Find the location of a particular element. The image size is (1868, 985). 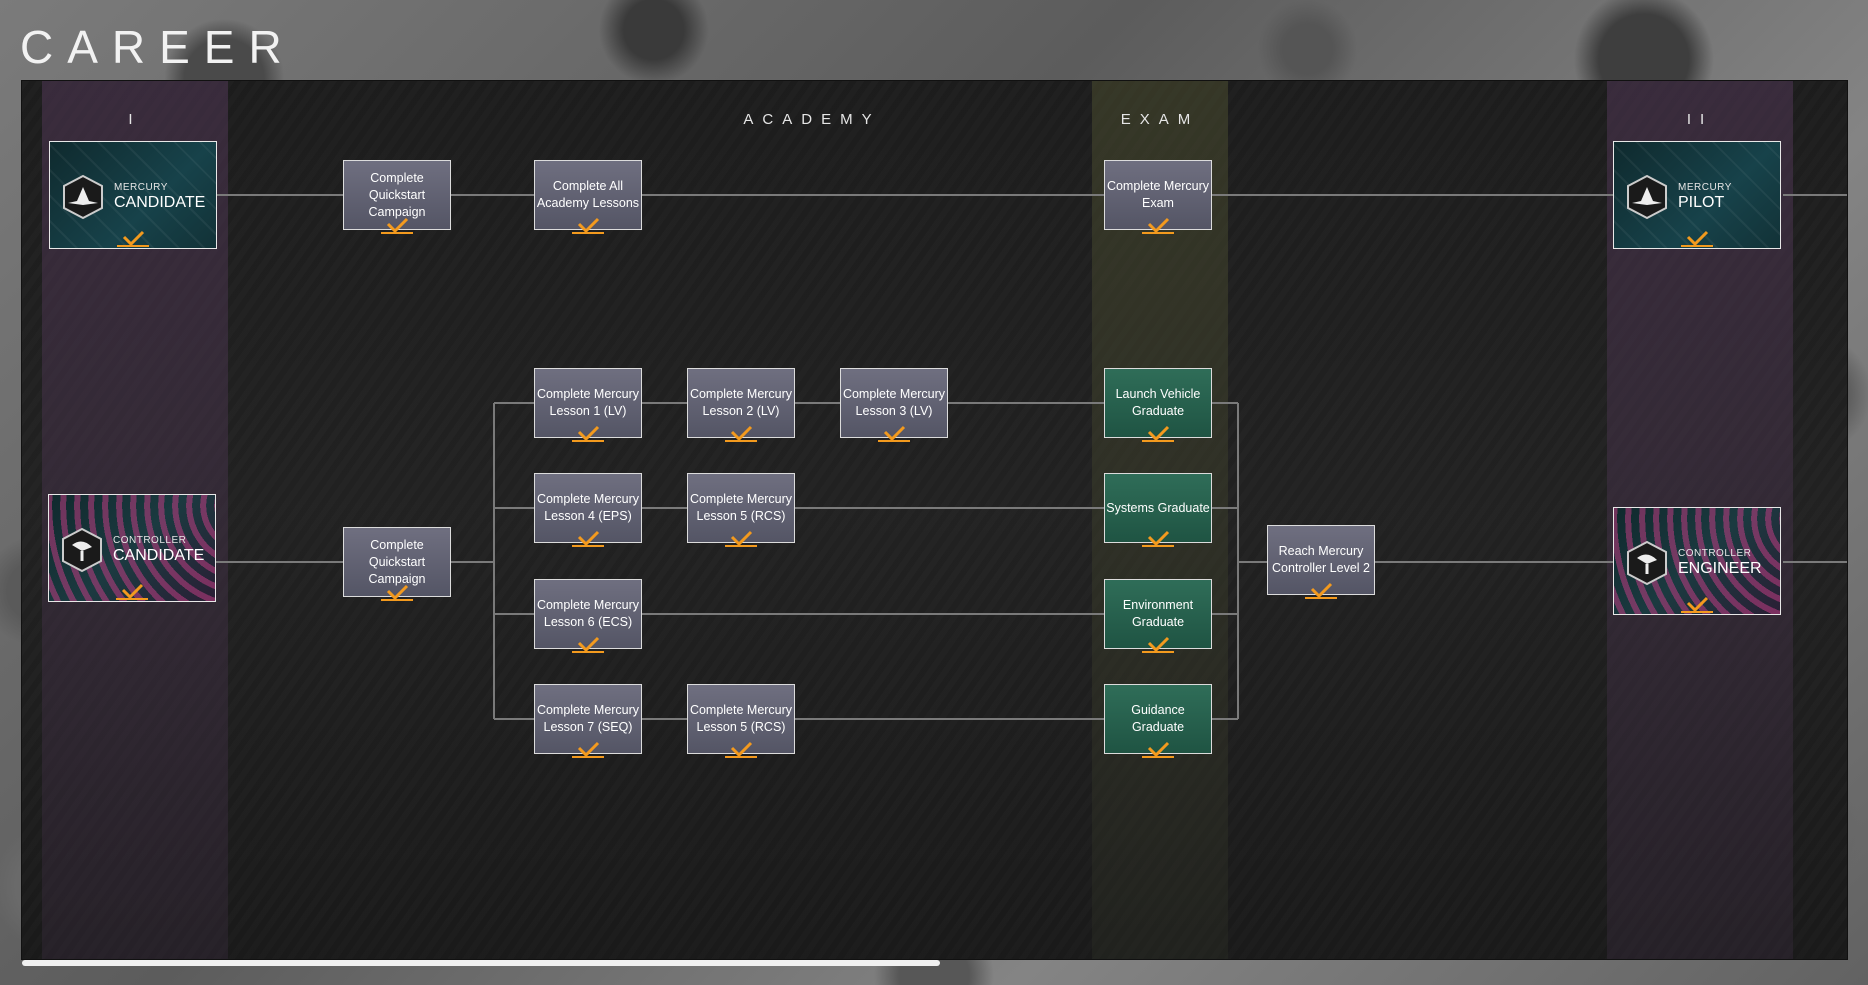

node-lesson-5-eps-branch: Complete Mercury Lesson 5 (RCS) is located at coordinates (741, 510).